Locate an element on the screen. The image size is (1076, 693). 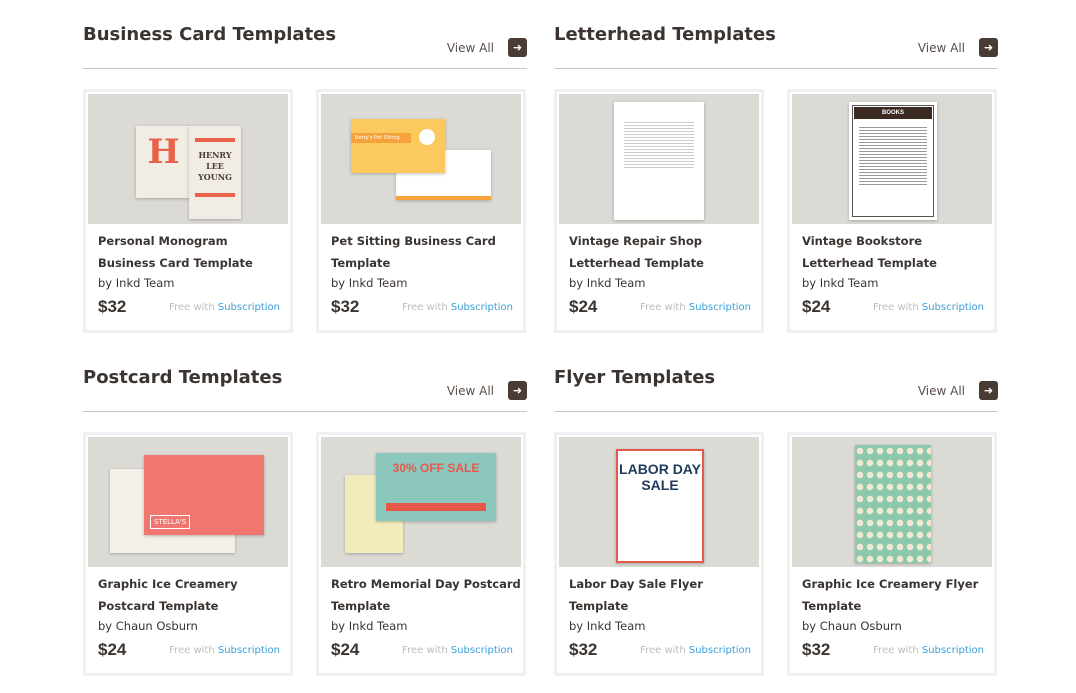
thumb-text: Berty's Pet Sitting is located at coordinates (381, 138).